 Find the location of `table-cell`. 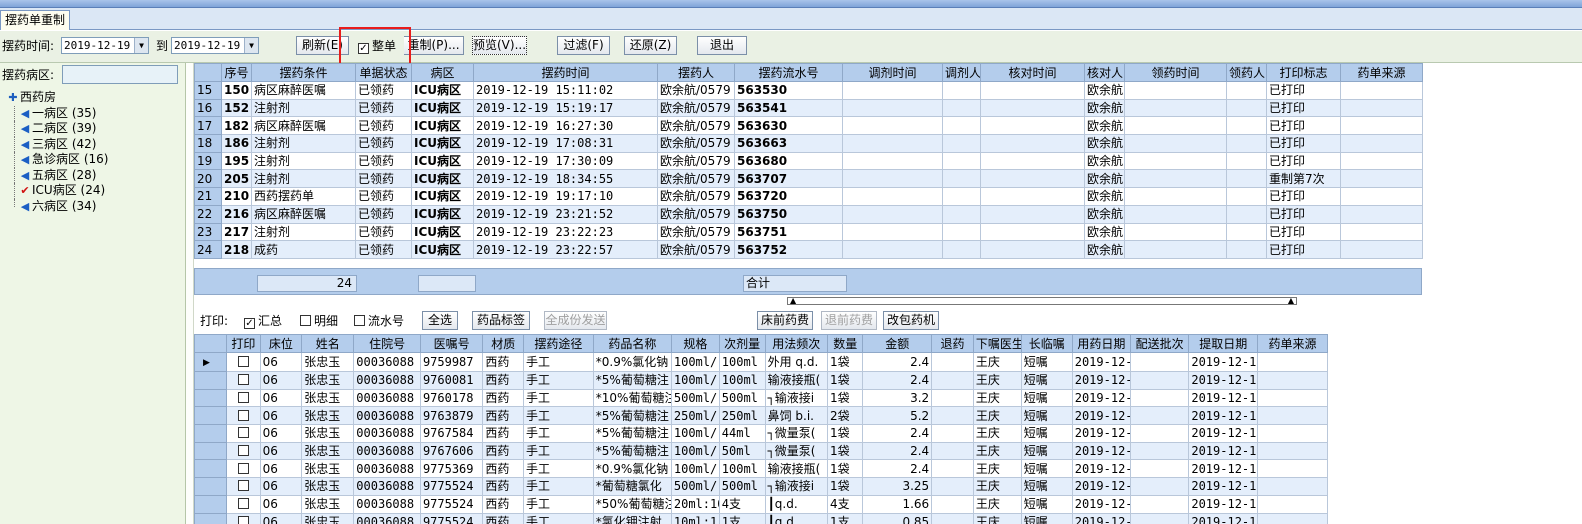

table-cell is located at coordinates (1160, 398).